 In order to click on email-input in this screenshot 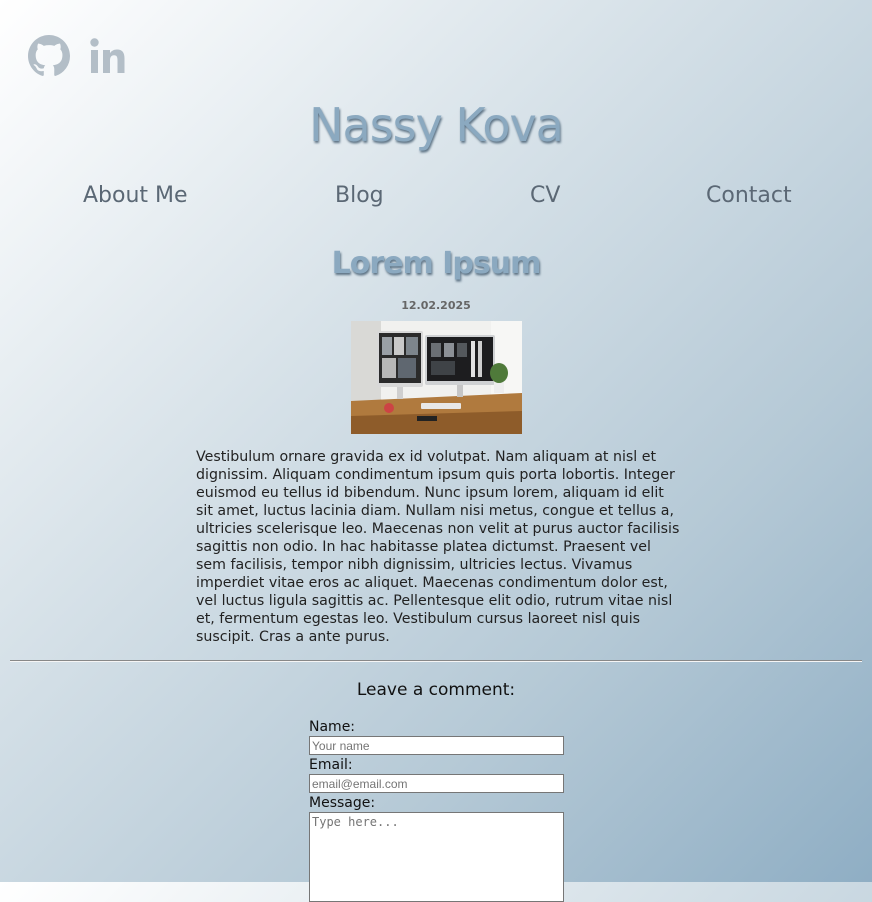, I will do `click(436, 783)`.